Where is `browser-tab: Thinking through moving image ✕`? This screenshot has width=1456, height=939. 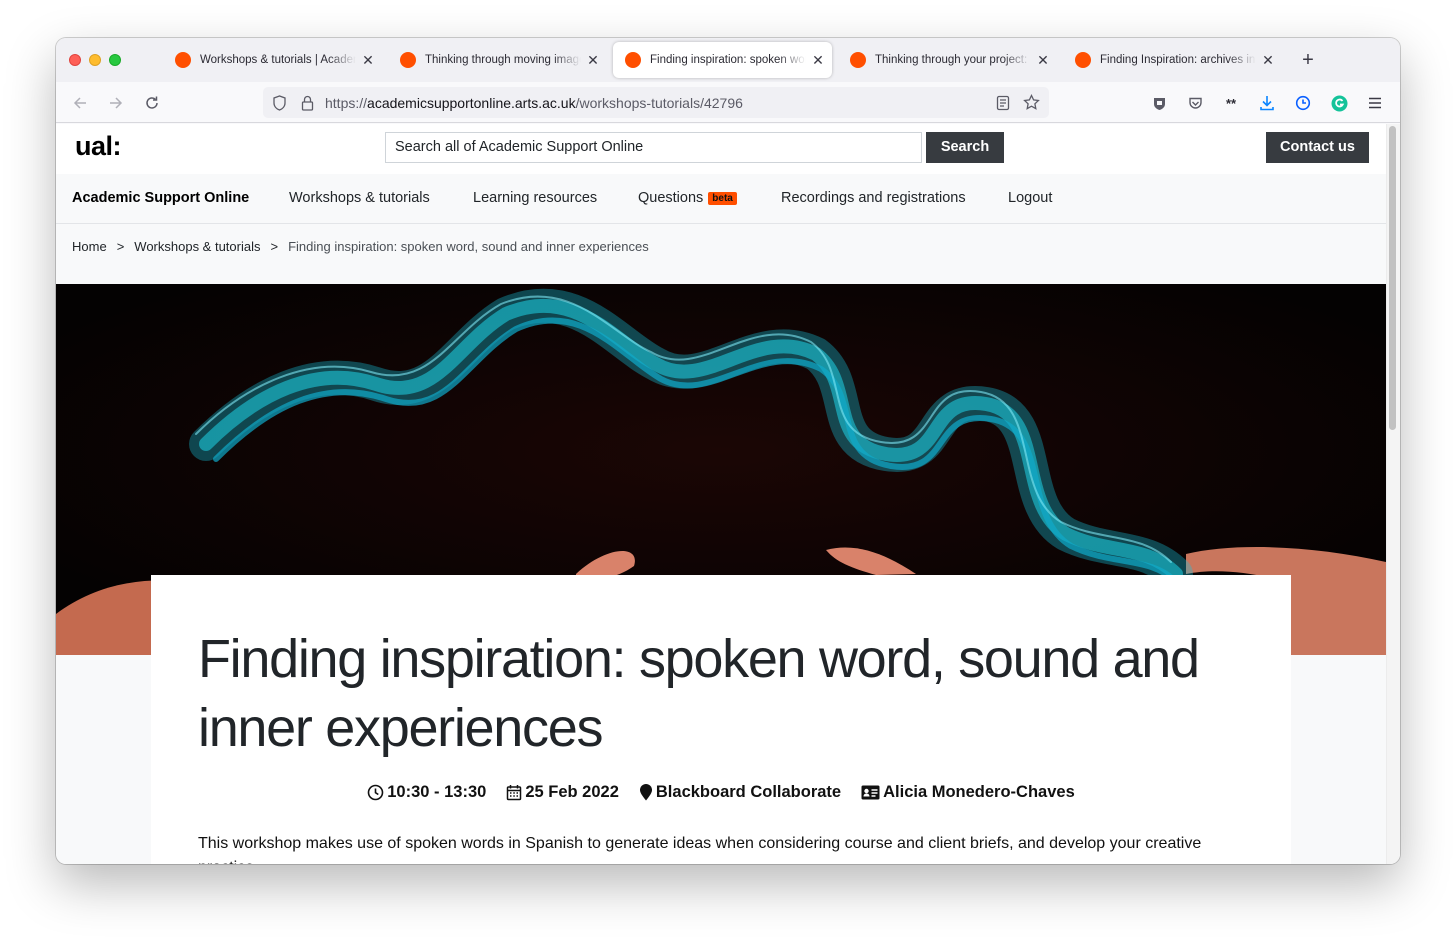
browser-tab: Thinking through moving image ✕ is located at coordinates (497, 60).